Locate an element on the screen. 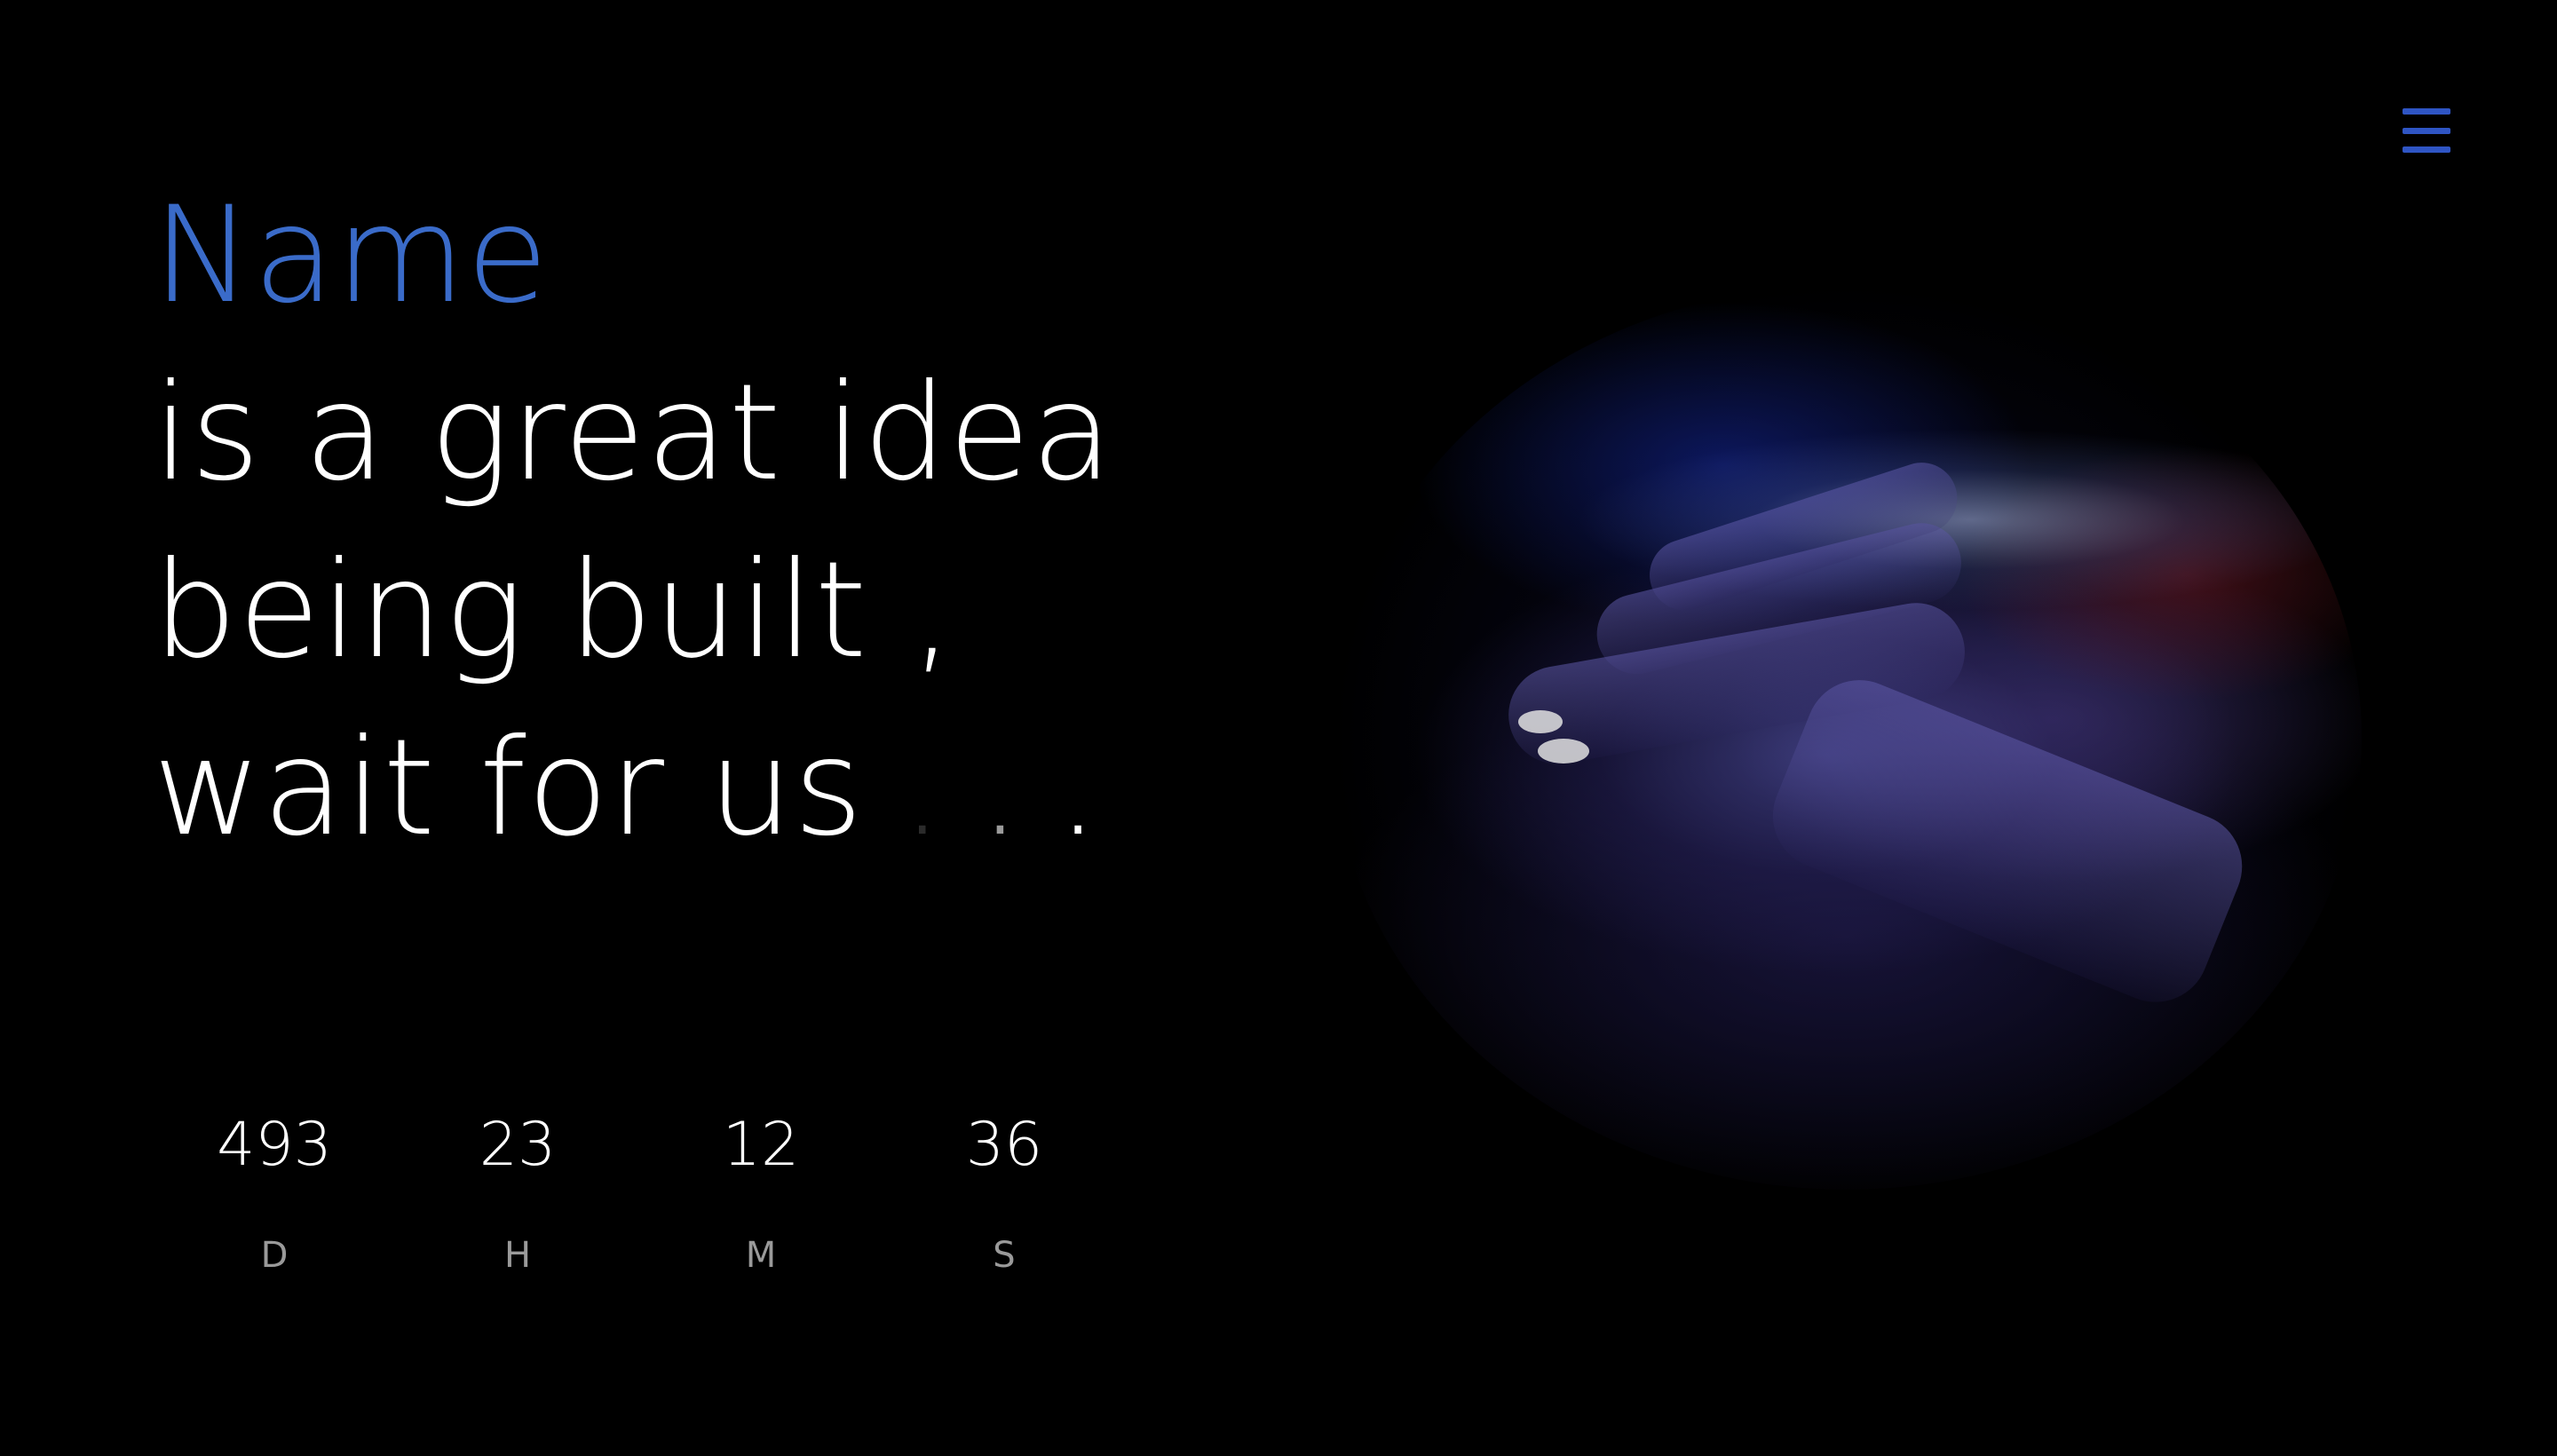  hours-label: H is located at coordinates (517, 1255).